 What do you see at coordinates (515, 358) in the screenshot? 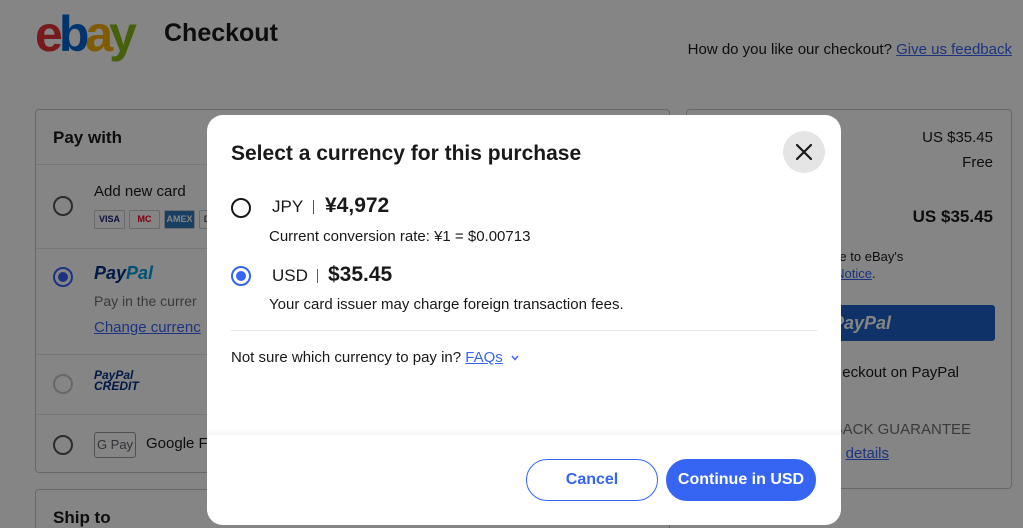
I see `chevron-down-icon` at bounding box center [515, 358].